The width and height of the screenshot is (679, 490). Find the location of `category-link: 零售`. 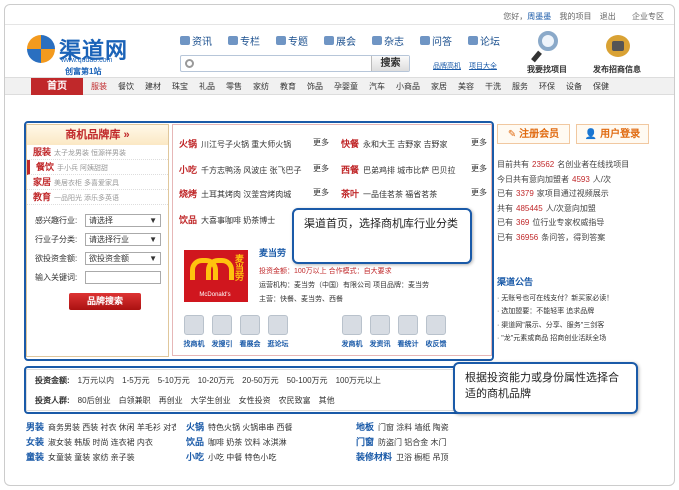

category-link: 零售 is located at coordinates (234, 86).